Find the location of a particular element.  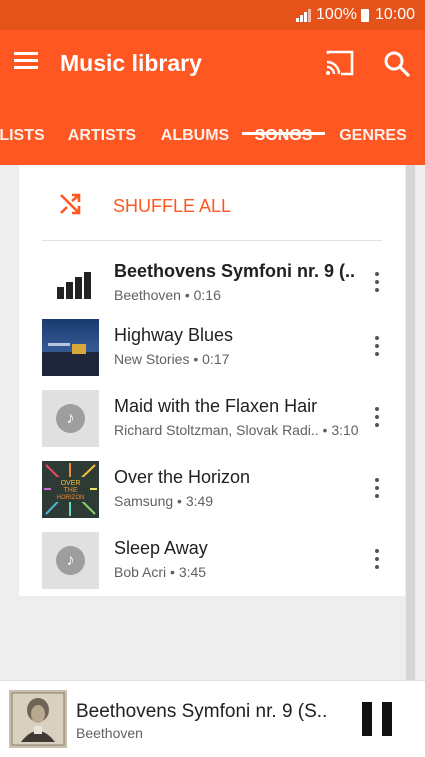

tab-albums: ALBUMS is located at coordinates (195, 142).